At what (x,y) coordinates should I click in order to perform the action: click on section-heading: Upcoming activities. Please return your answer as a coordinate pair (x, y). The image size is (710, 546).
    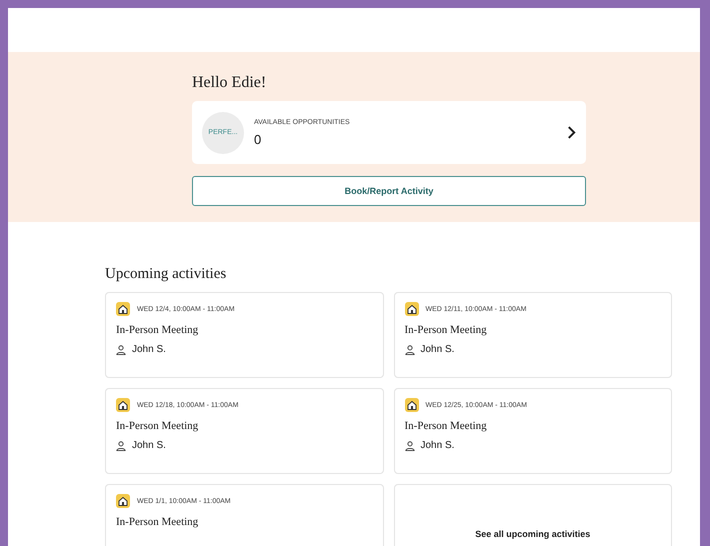
    Looking at the image, I should click on (166, 274).